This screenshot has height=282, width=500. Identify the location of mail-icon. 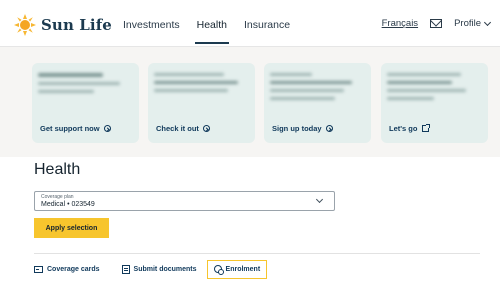
(436, 23).